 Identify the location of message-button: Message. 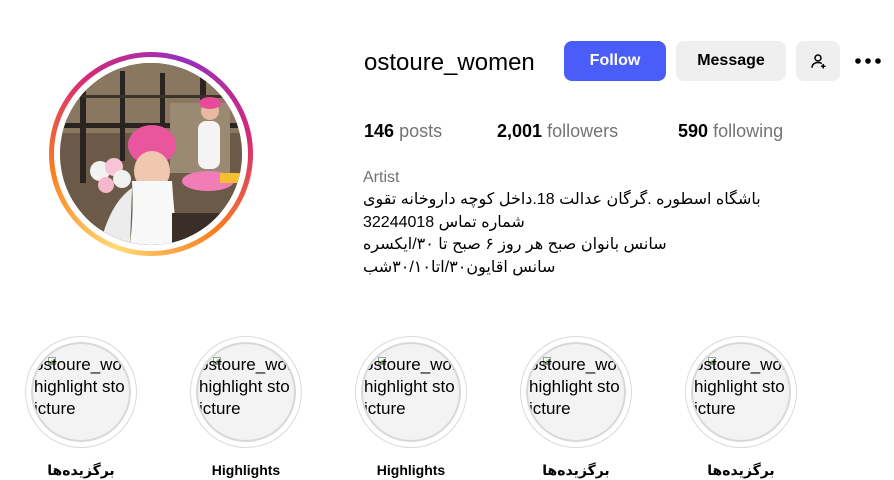
(731, 61).